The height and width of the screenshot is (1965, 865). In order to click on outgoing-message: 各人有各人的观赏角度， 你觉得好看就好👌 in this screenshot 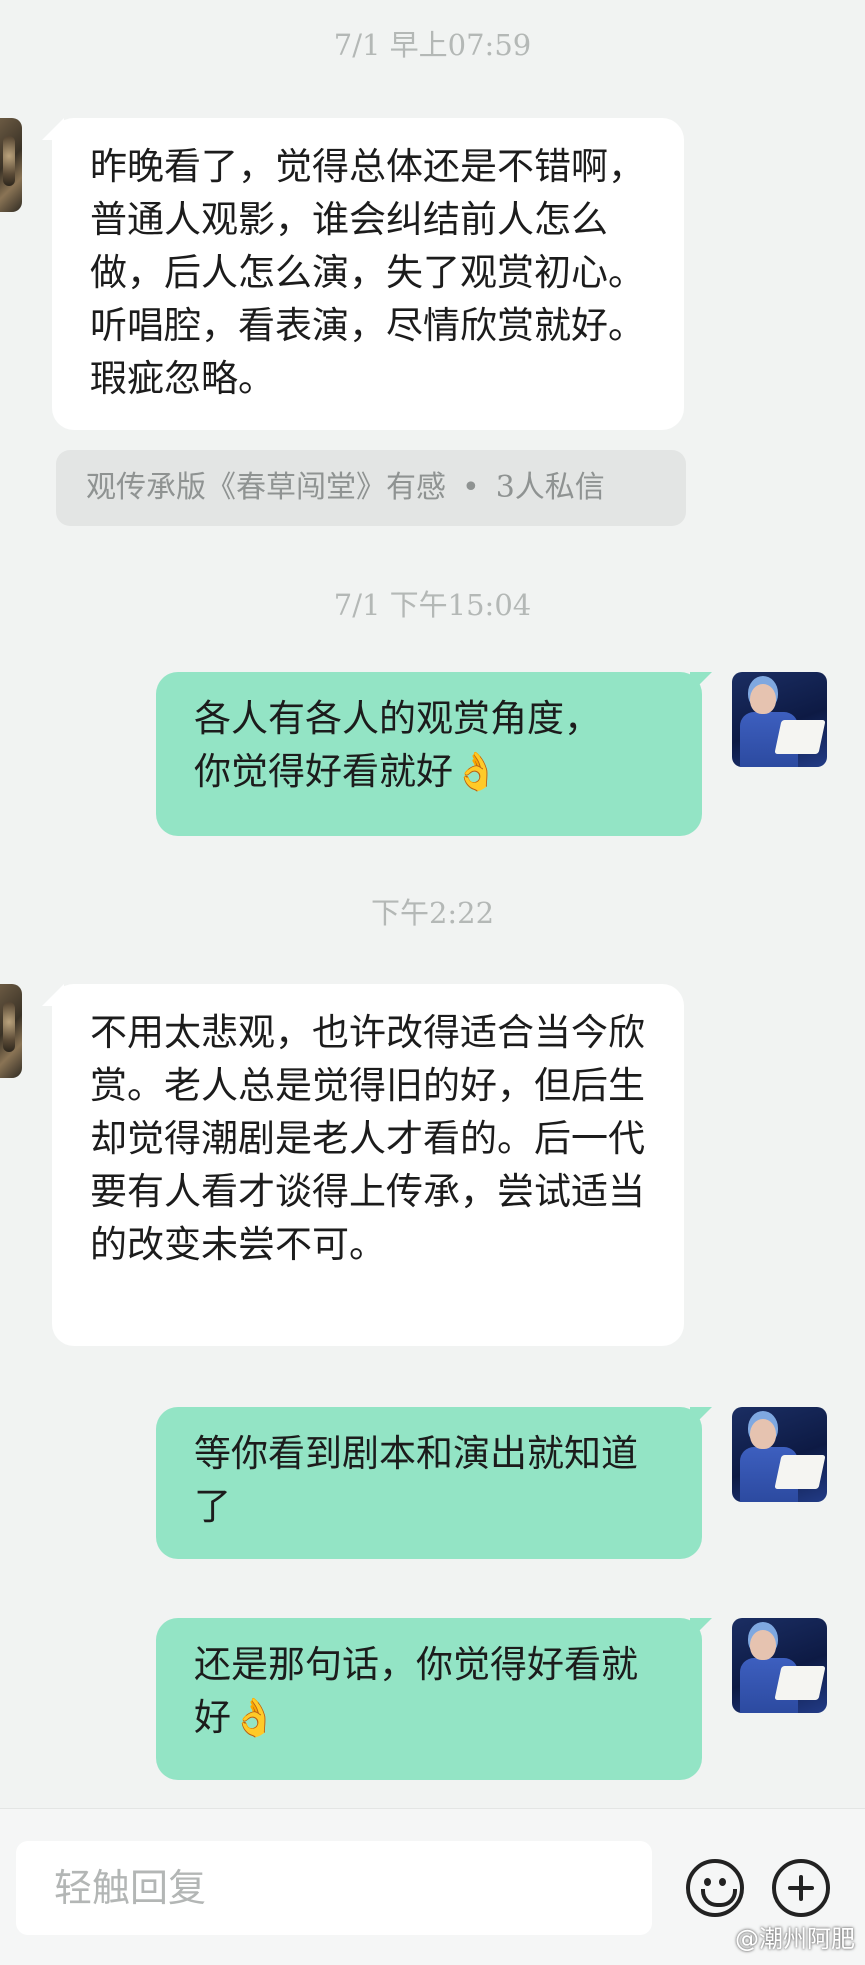, I will do `click(434, 754)`.